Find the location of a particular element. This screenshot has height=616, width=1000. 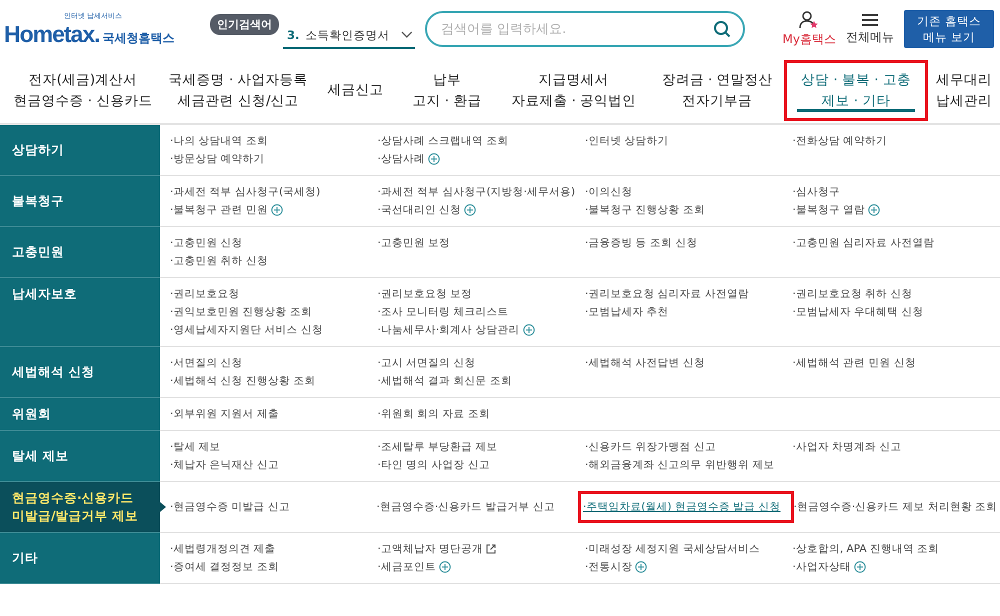

menu-link: ·불복청구 진행상황 조회 is located at coordinates (645, 210).